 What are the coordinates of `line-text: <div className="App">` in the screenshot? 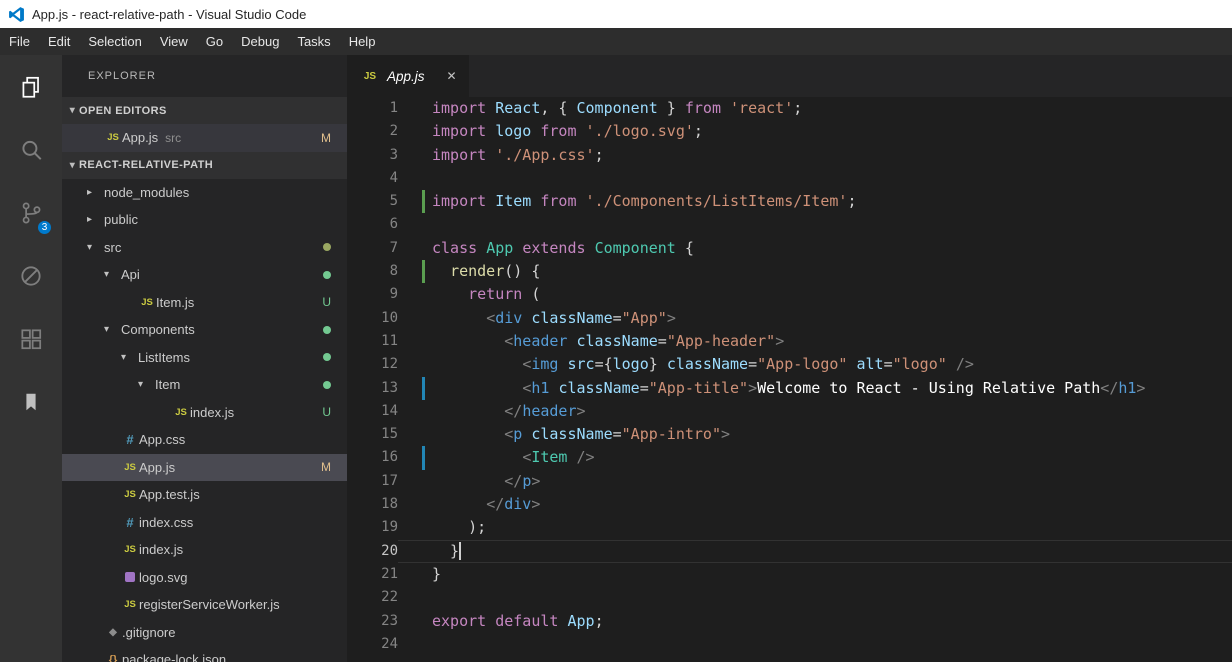 It's located at (581, 317).